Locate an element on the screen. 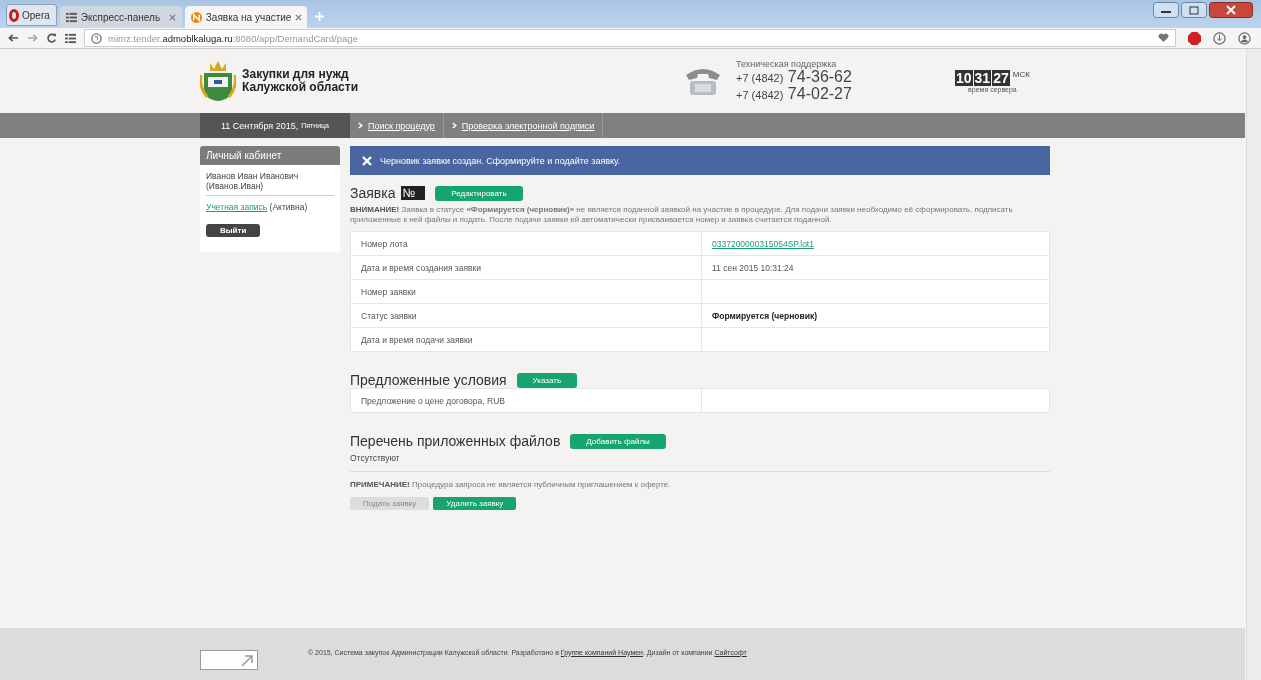 The image size is (1261, 680). table-cell: Номер заявки is located at coordinates (526, 291).